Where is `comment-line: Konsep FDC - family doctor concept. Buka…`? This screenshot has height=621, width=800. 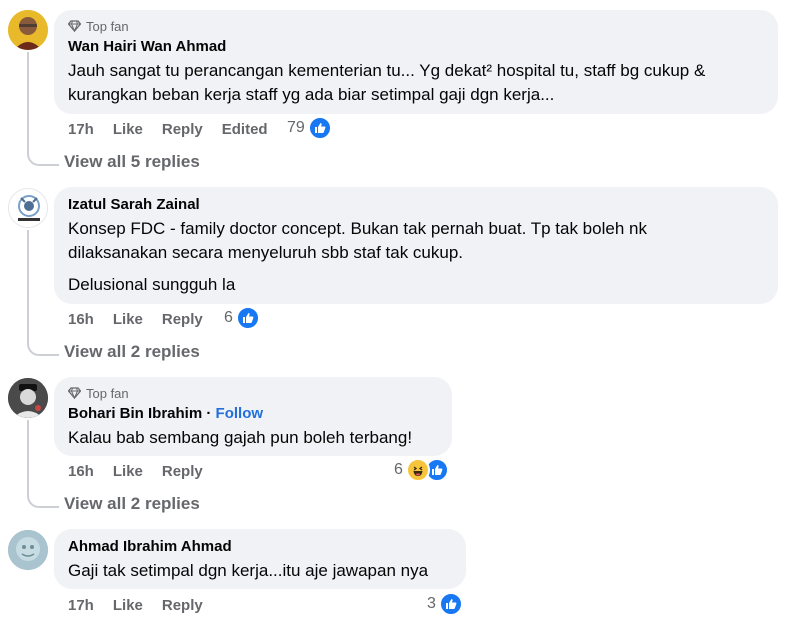
comment-line: Konsep FDC - family doctor concept. Buka… is located at coordinates (357, 228).